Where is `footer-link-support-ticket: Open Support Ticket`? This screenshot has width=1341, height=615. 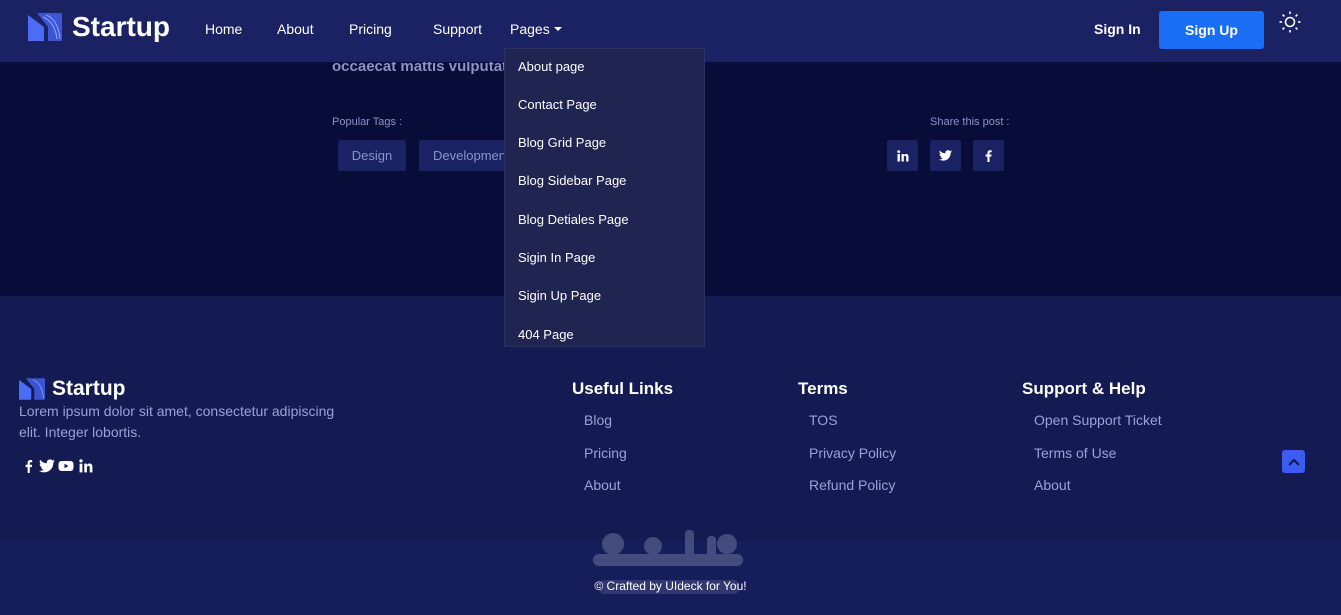 footer-link-support-ticket: Open Support Ticket is located at coordinates (1098, 420).